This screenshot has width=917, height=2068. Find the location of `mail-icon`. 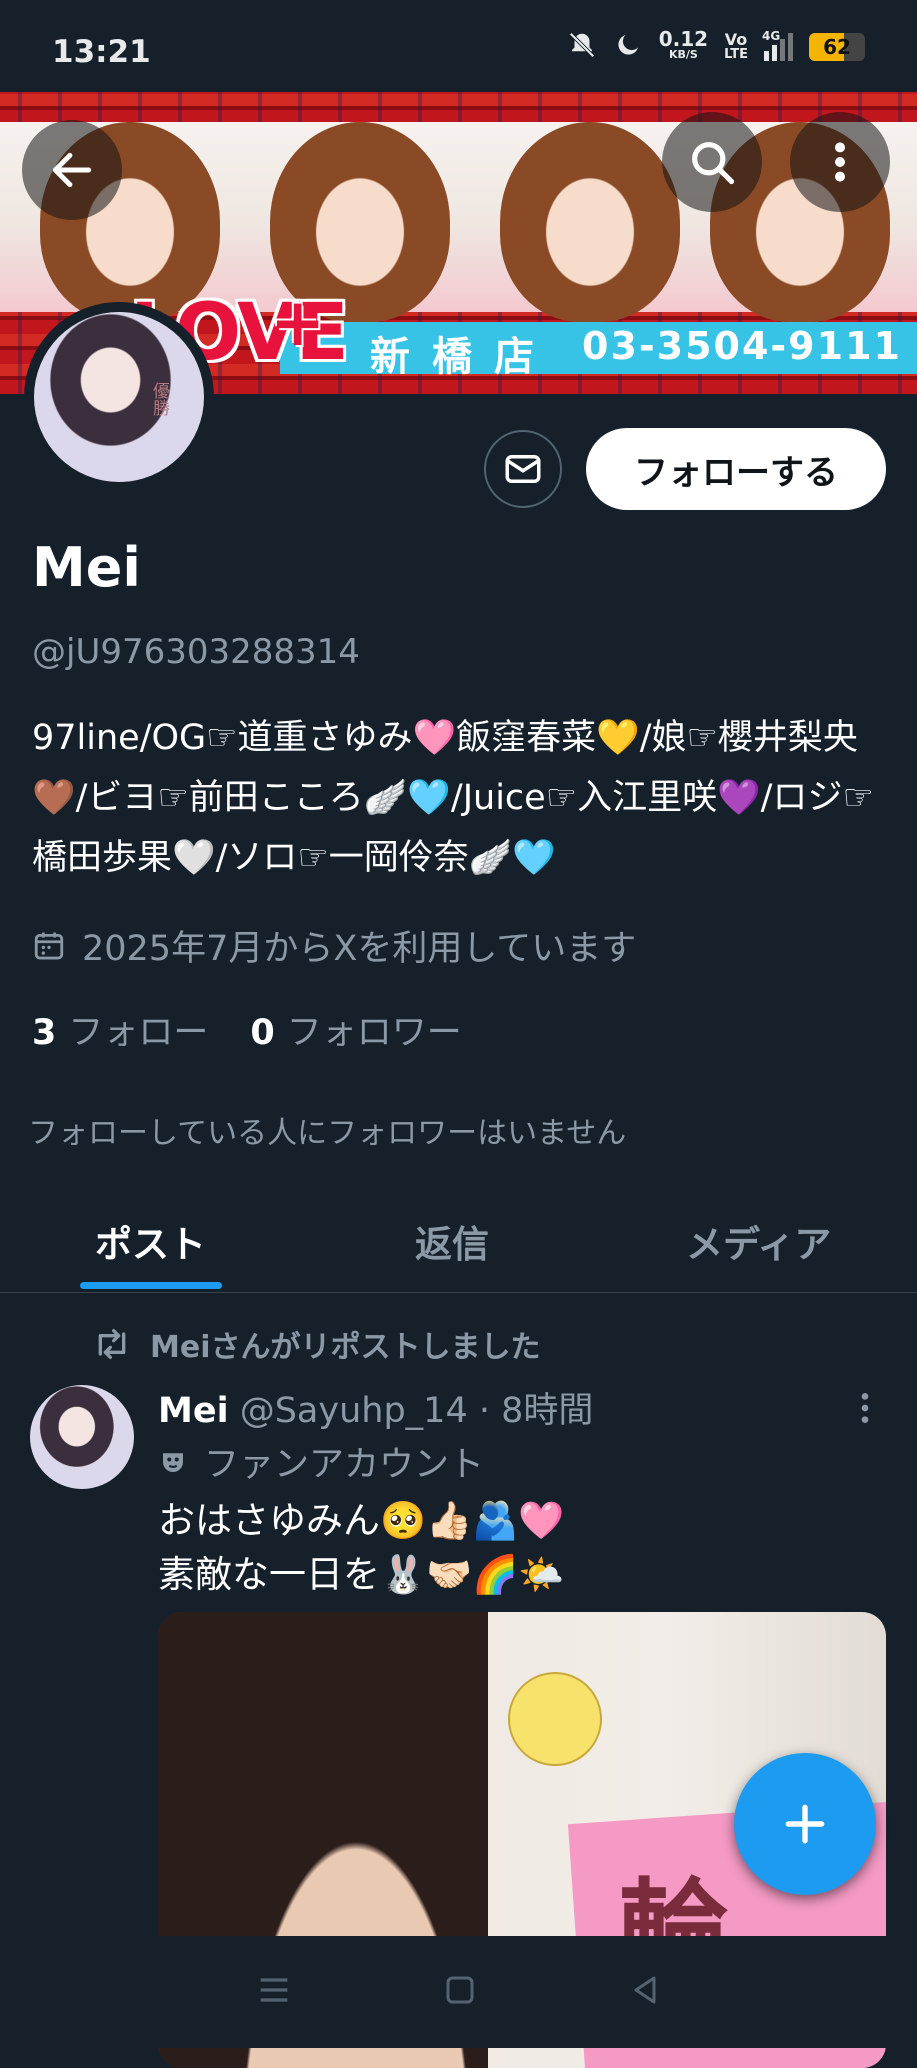

mail-icon is located at coordinates (523, 469).